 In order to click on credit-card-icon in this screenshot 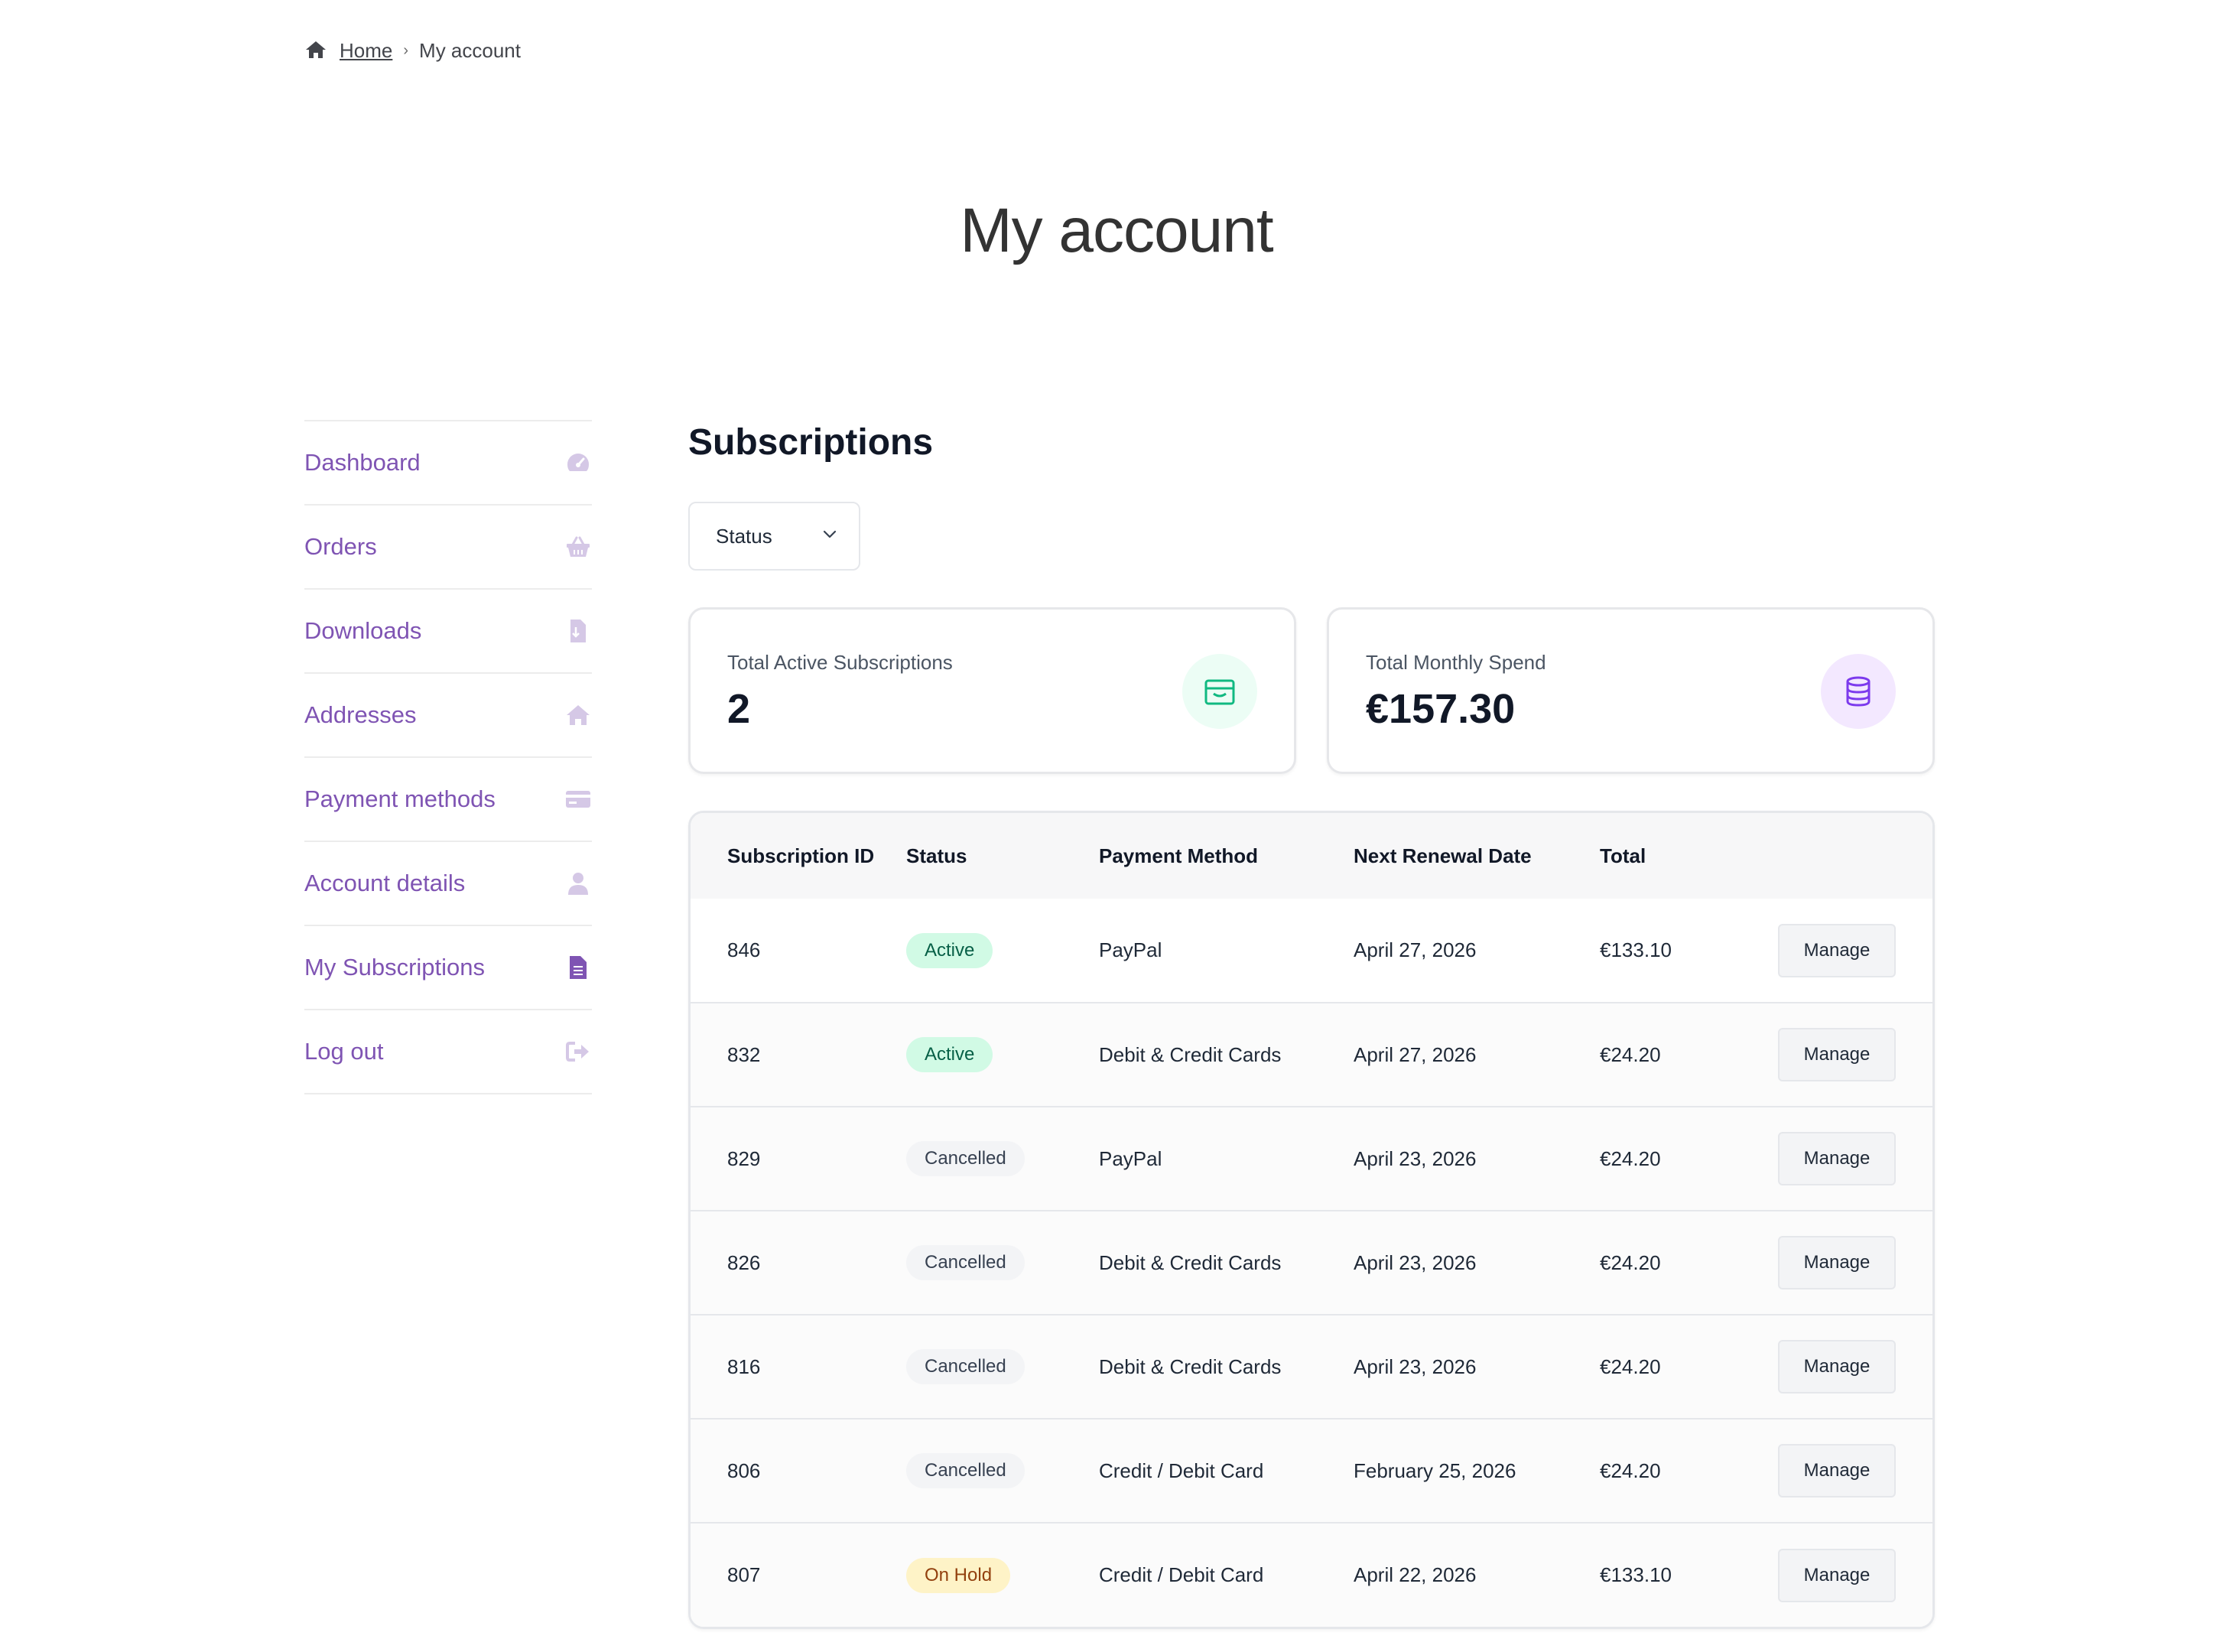, I will do `click(578, 799)`.